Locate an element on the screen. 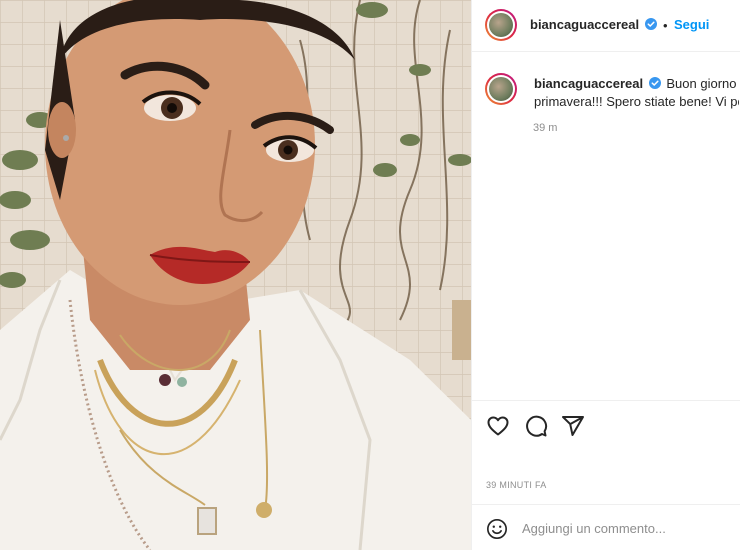  paper-plane-icon is located at coordinates (573, 426).